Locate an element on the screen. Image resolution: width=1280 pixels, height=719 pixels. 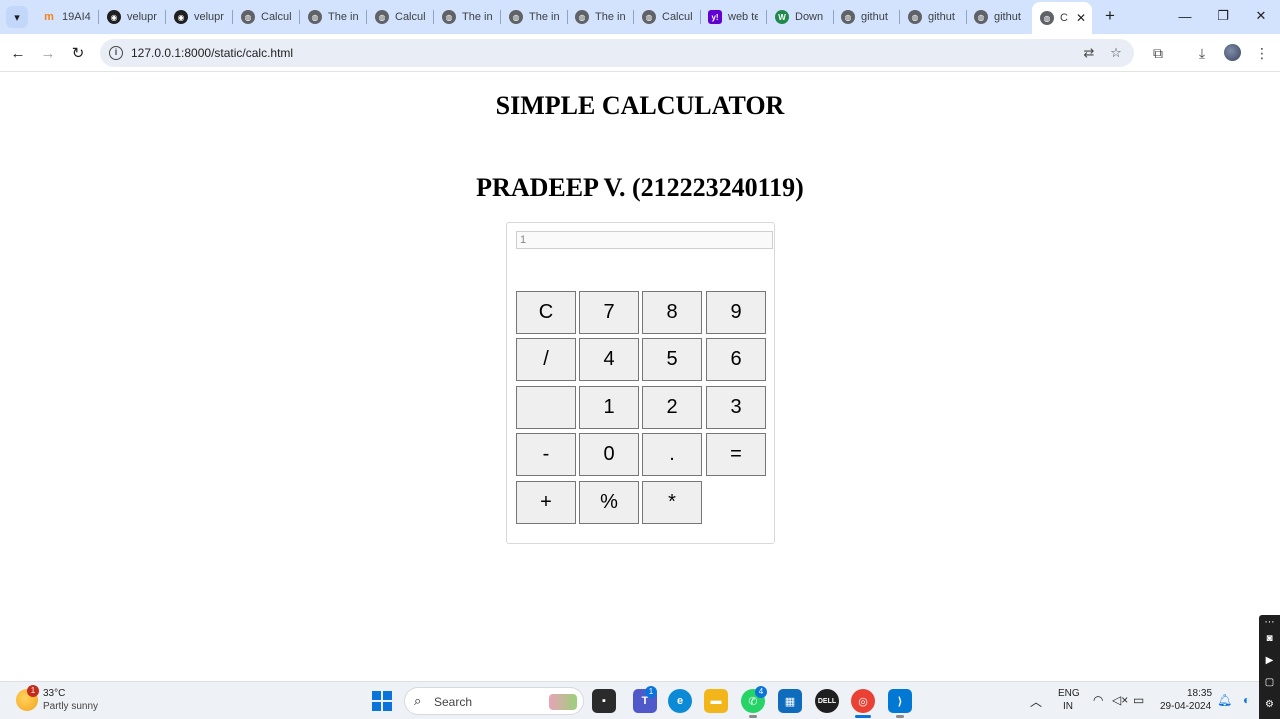
tab-3: ◍ Calcul is located at coordinates (266, 17).